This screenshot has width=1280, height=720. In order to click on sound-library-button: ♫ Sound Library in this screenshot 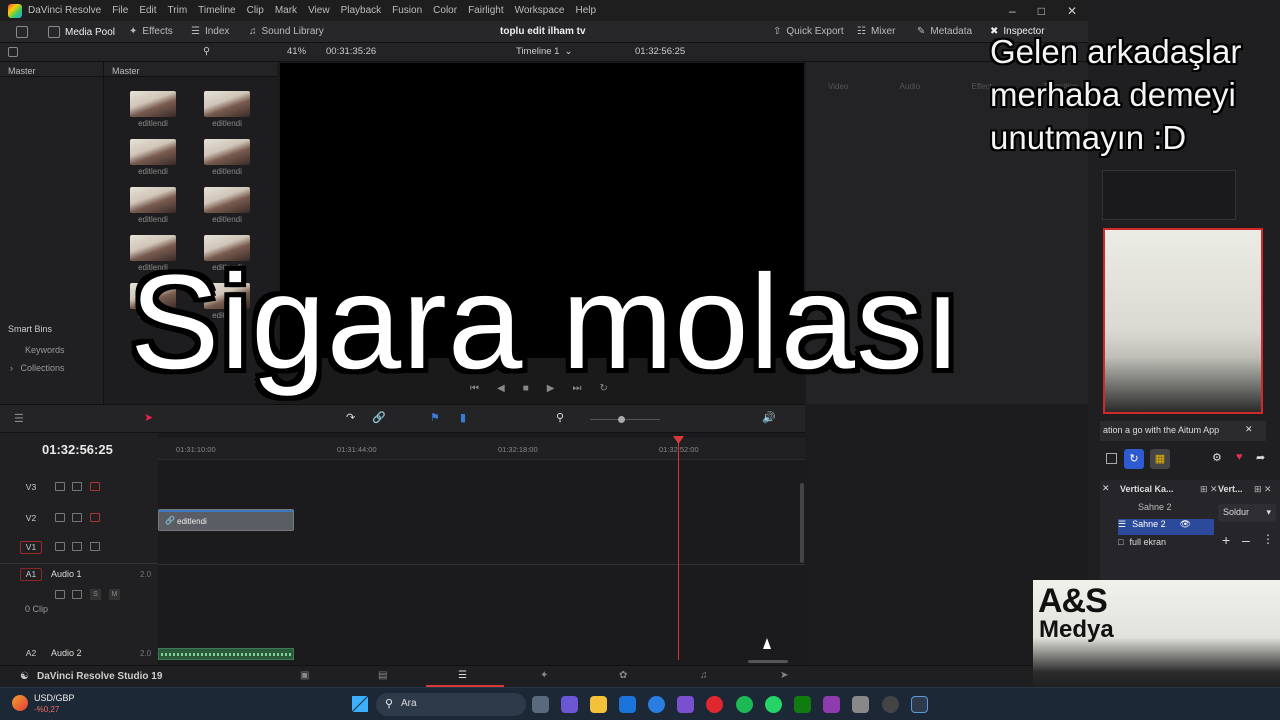, I will do `click(286, 31)`.